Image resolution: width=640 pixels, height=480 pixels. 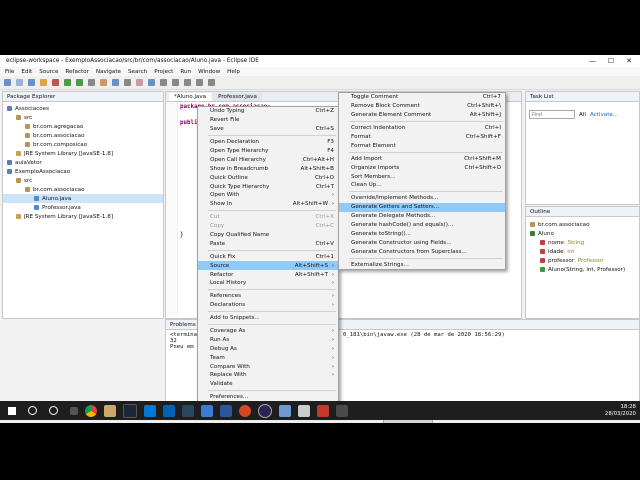 I want to click on package-tree-item: ExemploAssociacao, so click(x=83, y=171).